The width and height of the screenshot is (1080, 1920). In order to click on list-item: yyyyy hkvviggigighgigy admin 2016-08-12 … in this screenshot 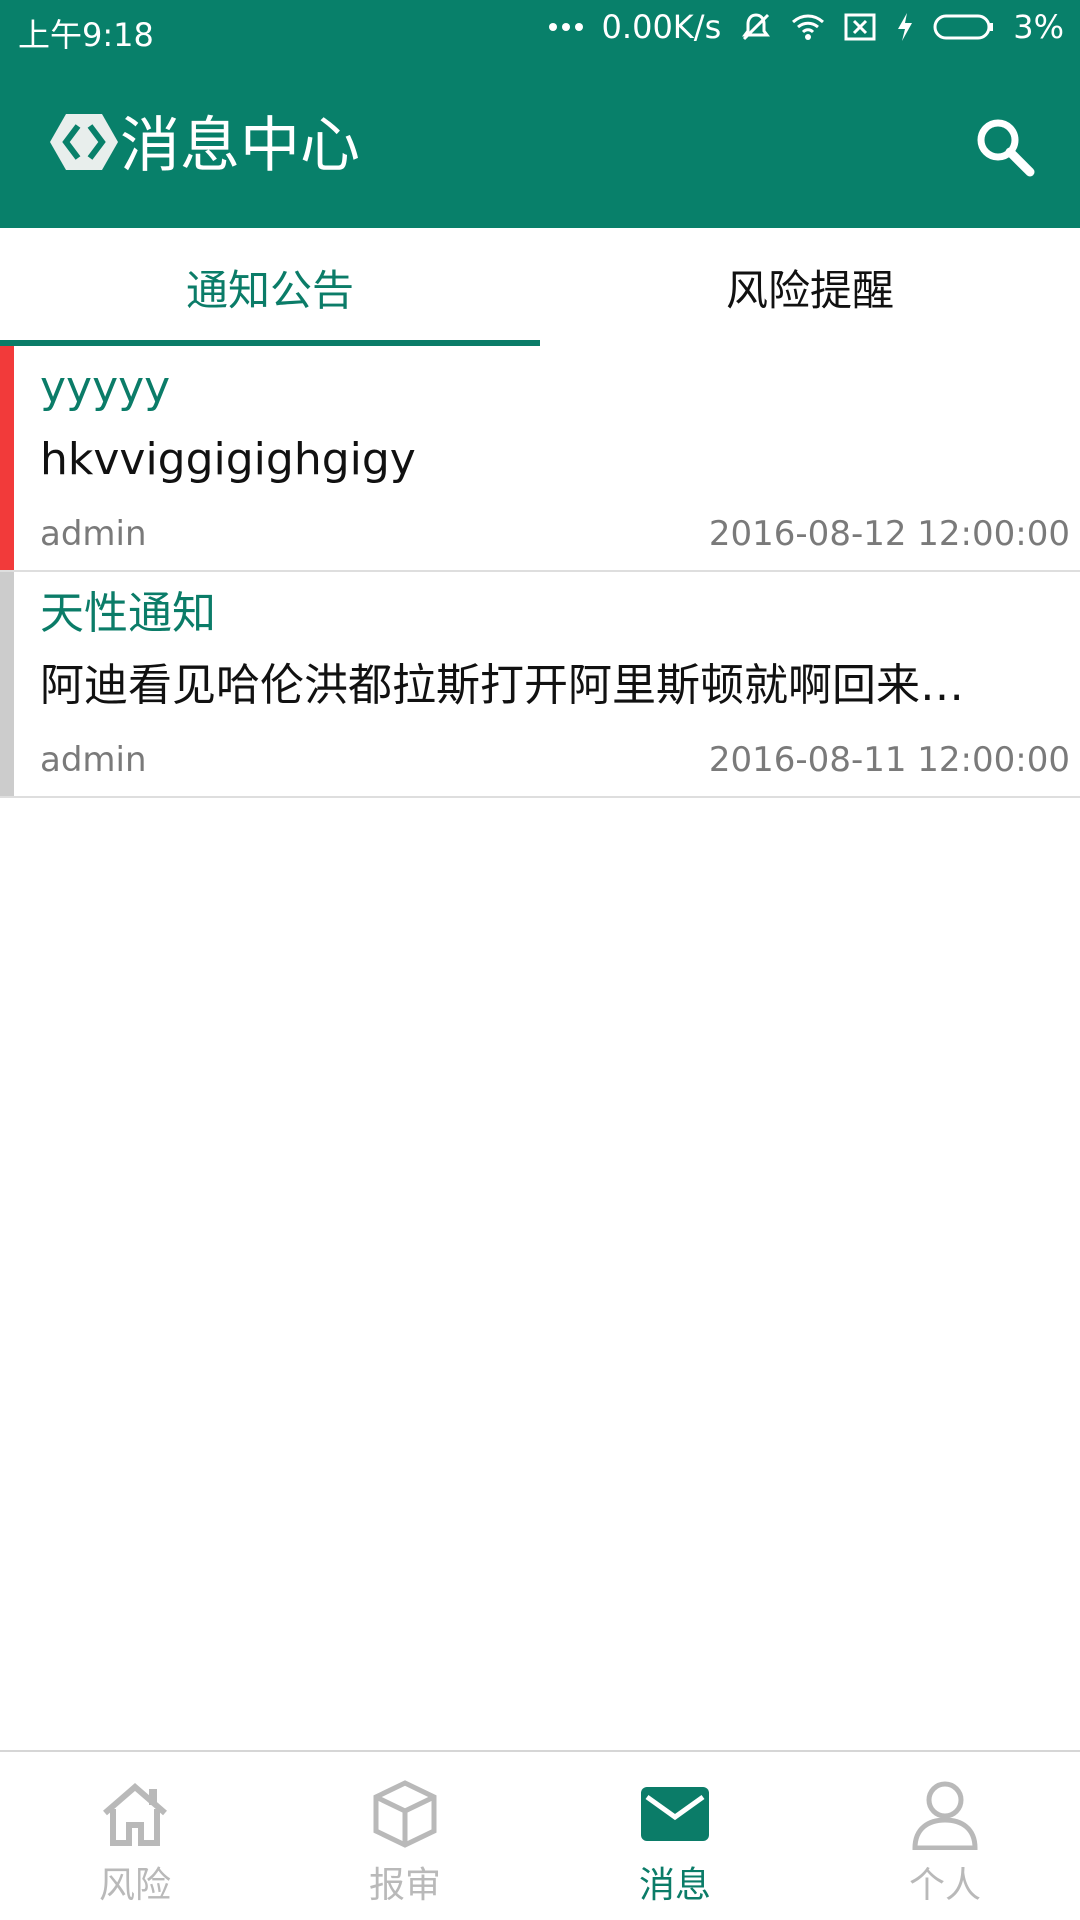, I will do `click(540, 459)`.